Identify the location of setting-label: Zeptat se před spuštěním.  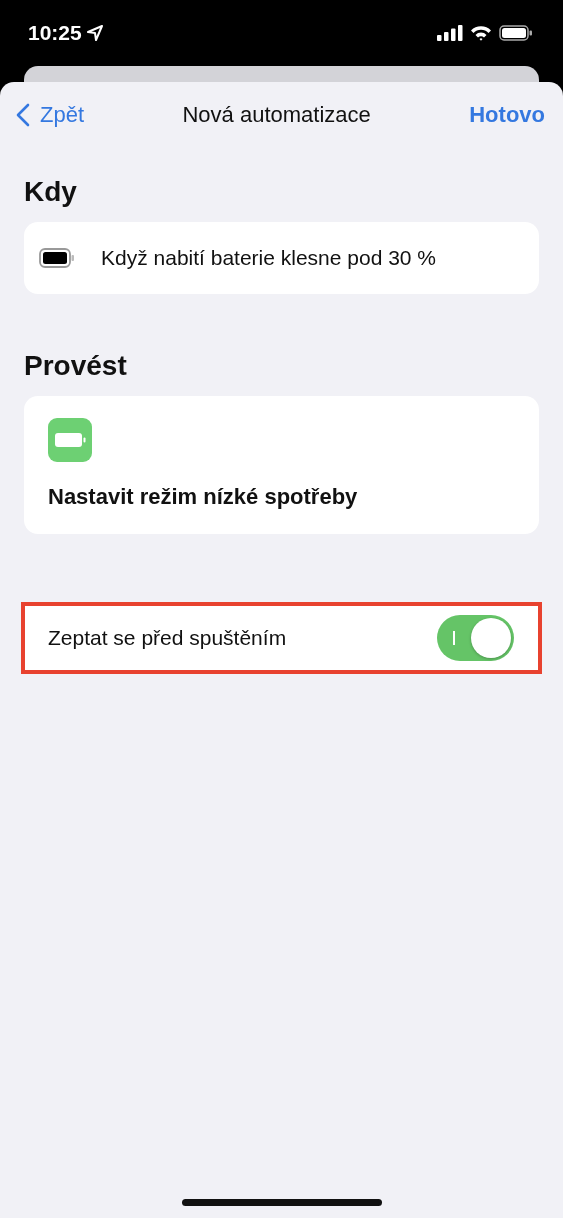
(167, 638).